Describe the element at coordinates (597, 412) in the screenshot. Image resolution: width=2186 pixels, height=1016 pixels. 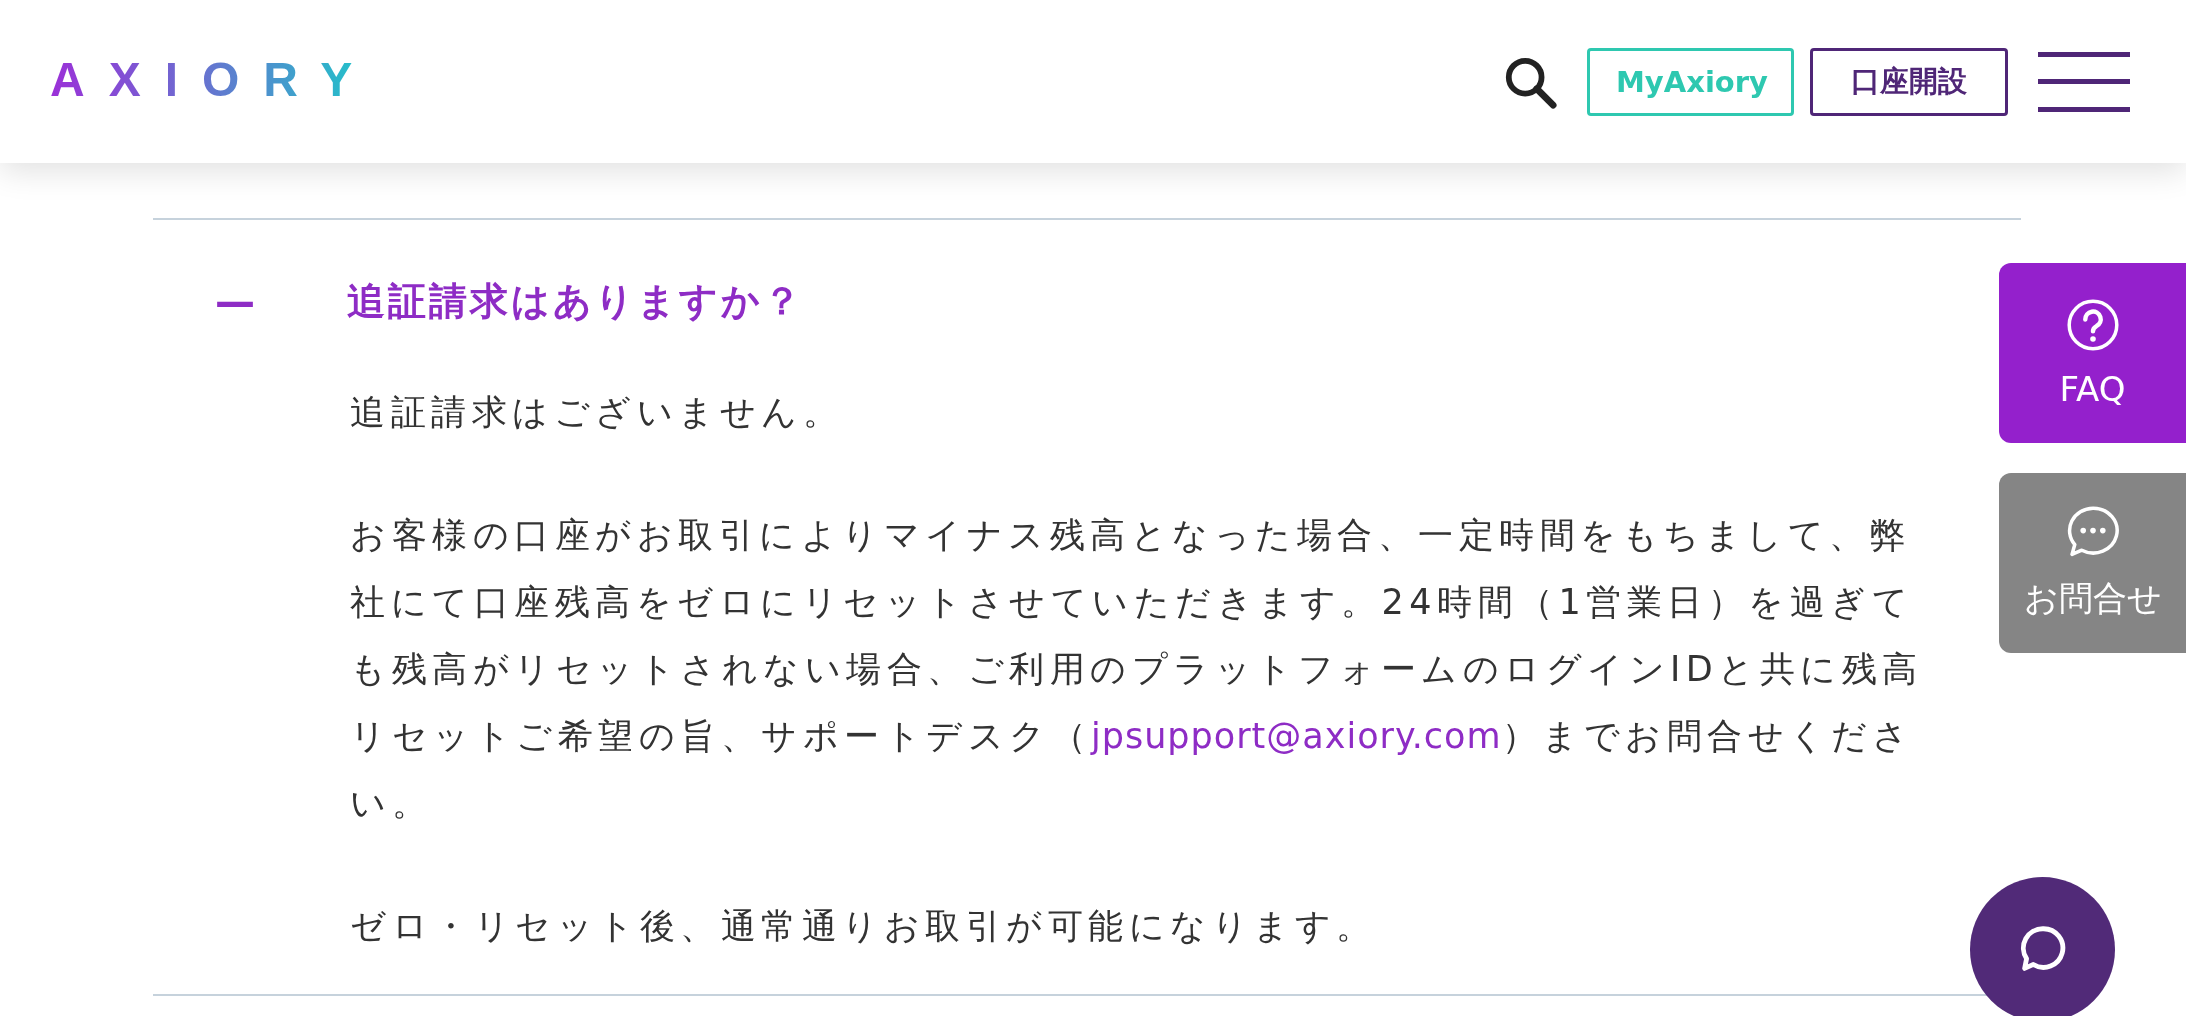
I see `answer-paragraph: 追証請求はございません。` at that location.